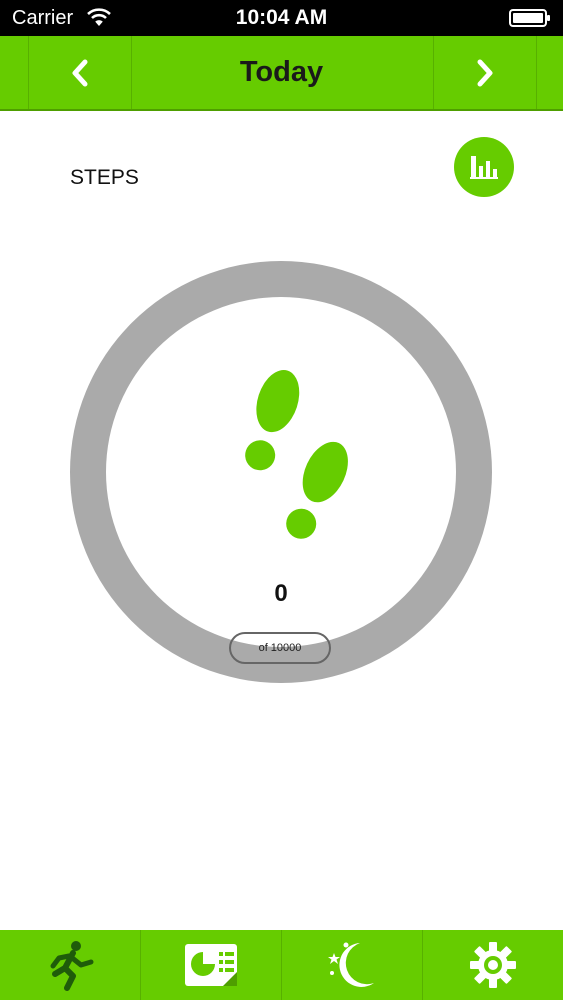  I want to click on status-bar: Carrier 10:04 AM, so click(281, 18).